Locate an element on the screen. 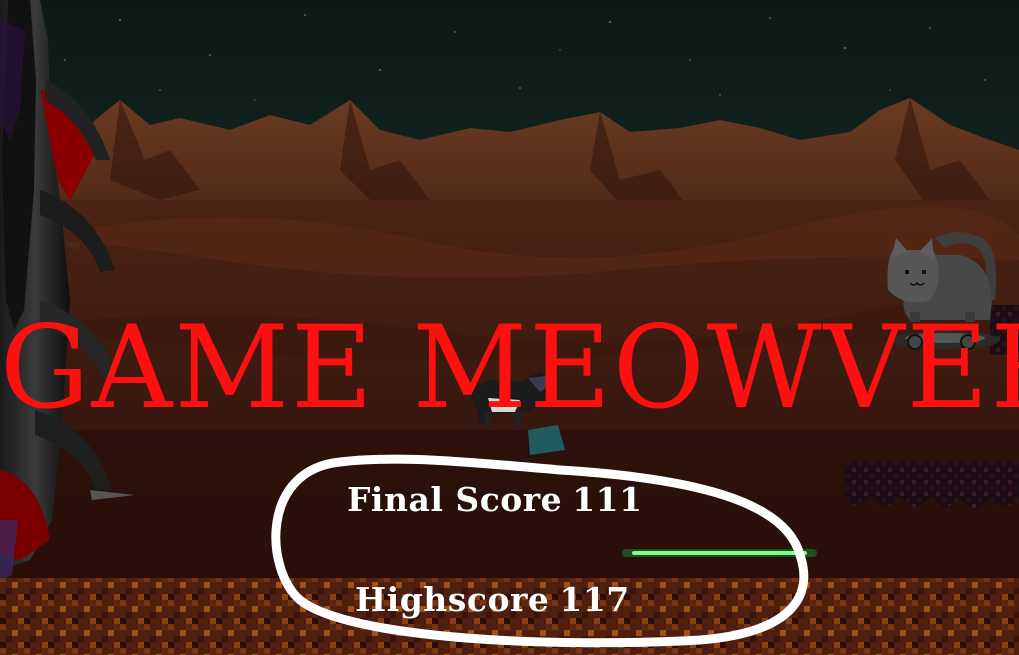 This screenshot has height=655, width=1019. highscore-value: 117 is located at coordinates (594, 599).